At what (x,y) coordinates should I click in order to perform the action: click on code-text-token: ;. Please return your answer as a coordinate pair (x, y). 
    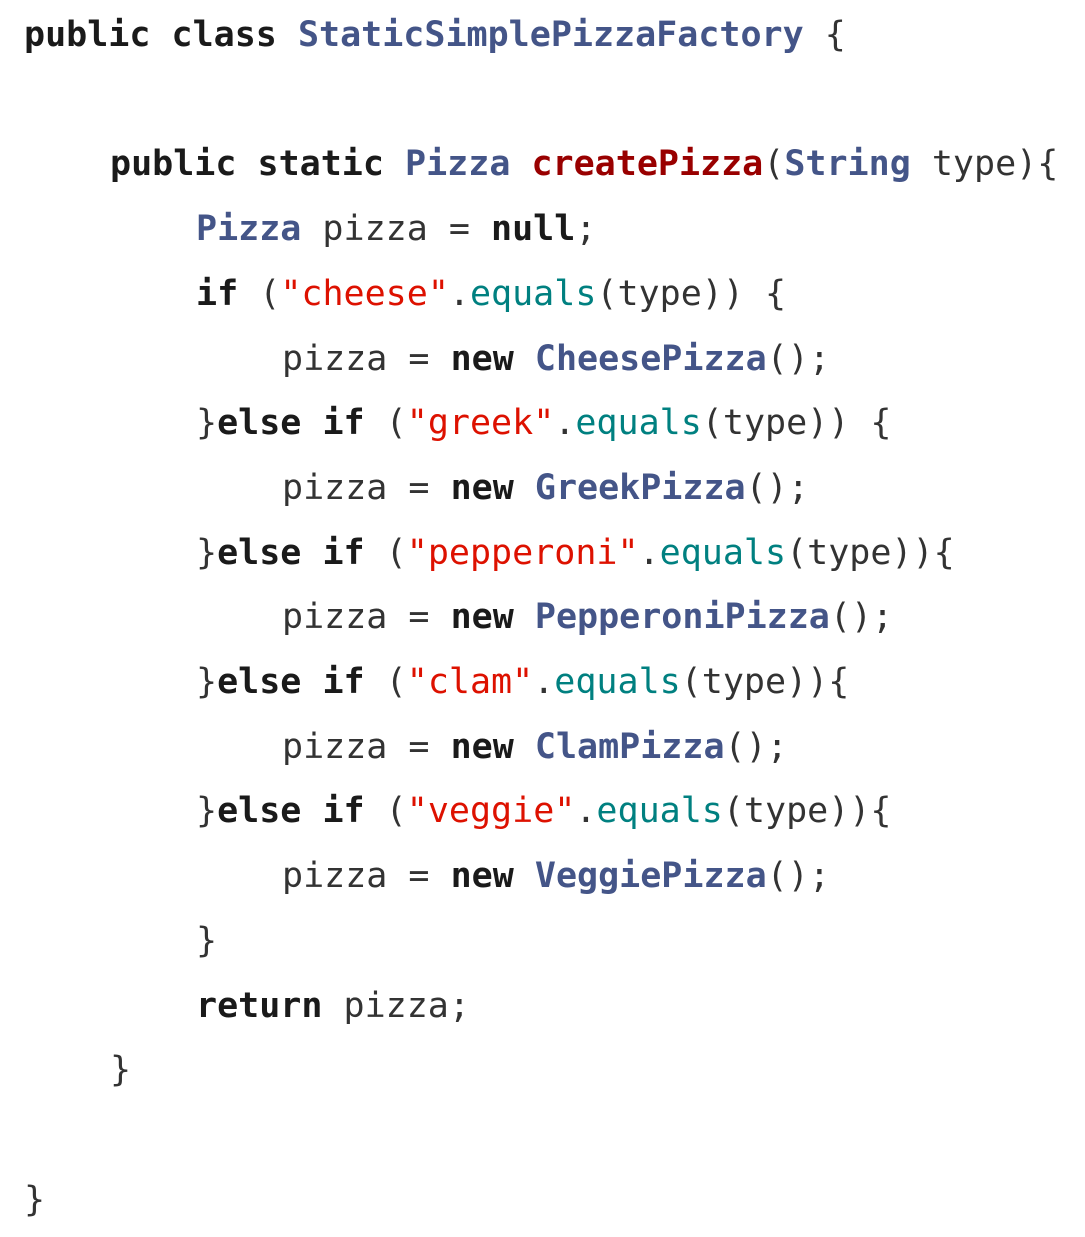
    Looking at the image, I should click on (586, 229).